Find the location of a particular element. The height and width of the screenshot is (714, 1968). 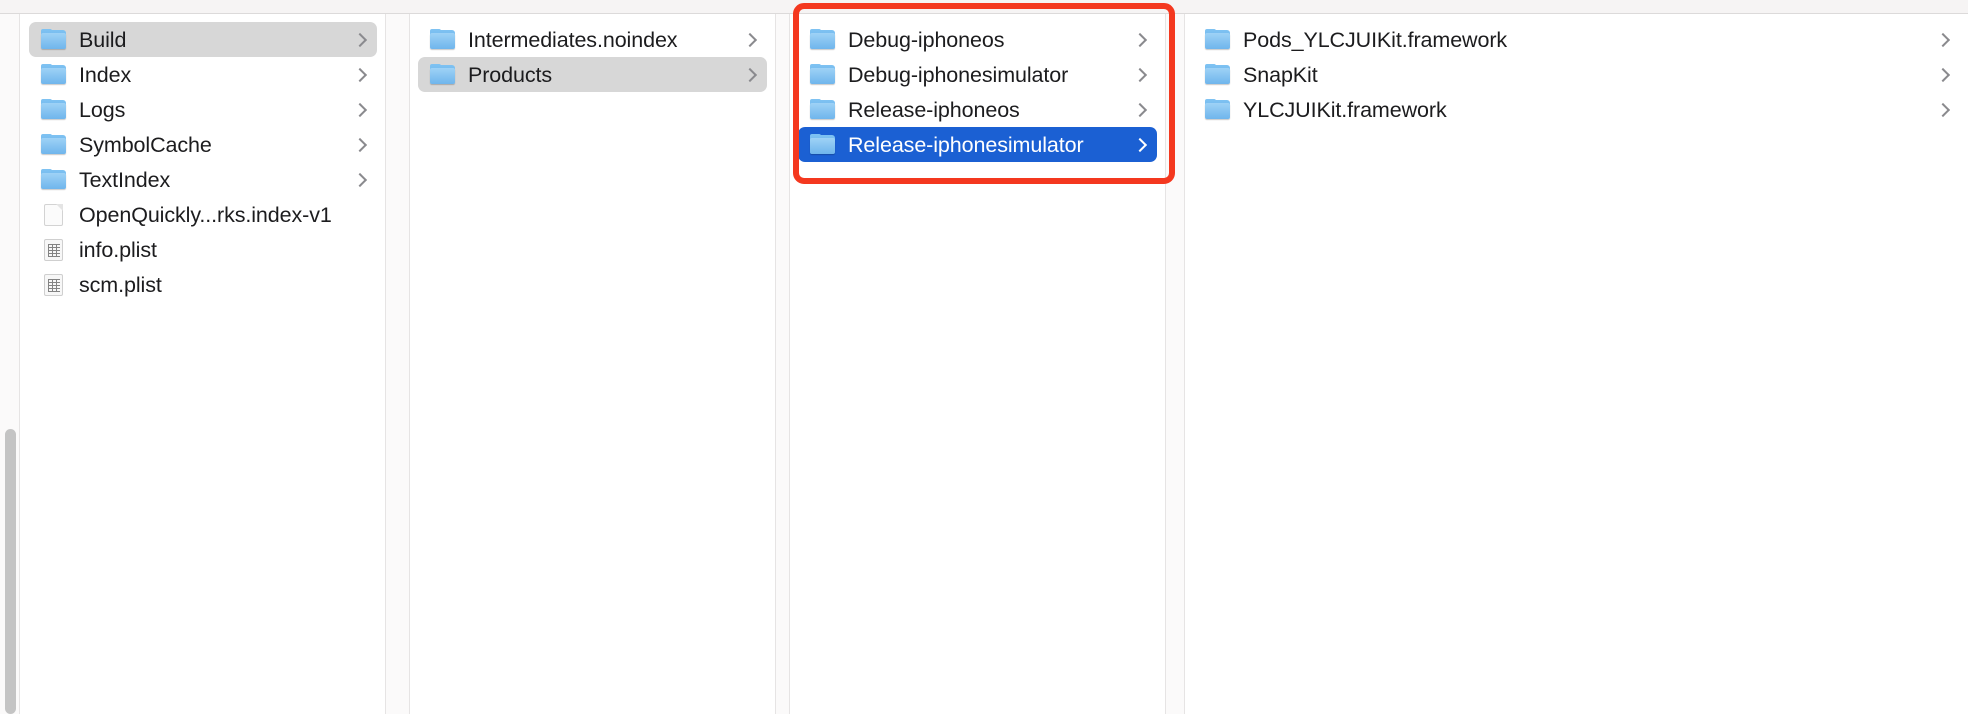

finder-row: TextIndex is located at coordinates (203, 179).